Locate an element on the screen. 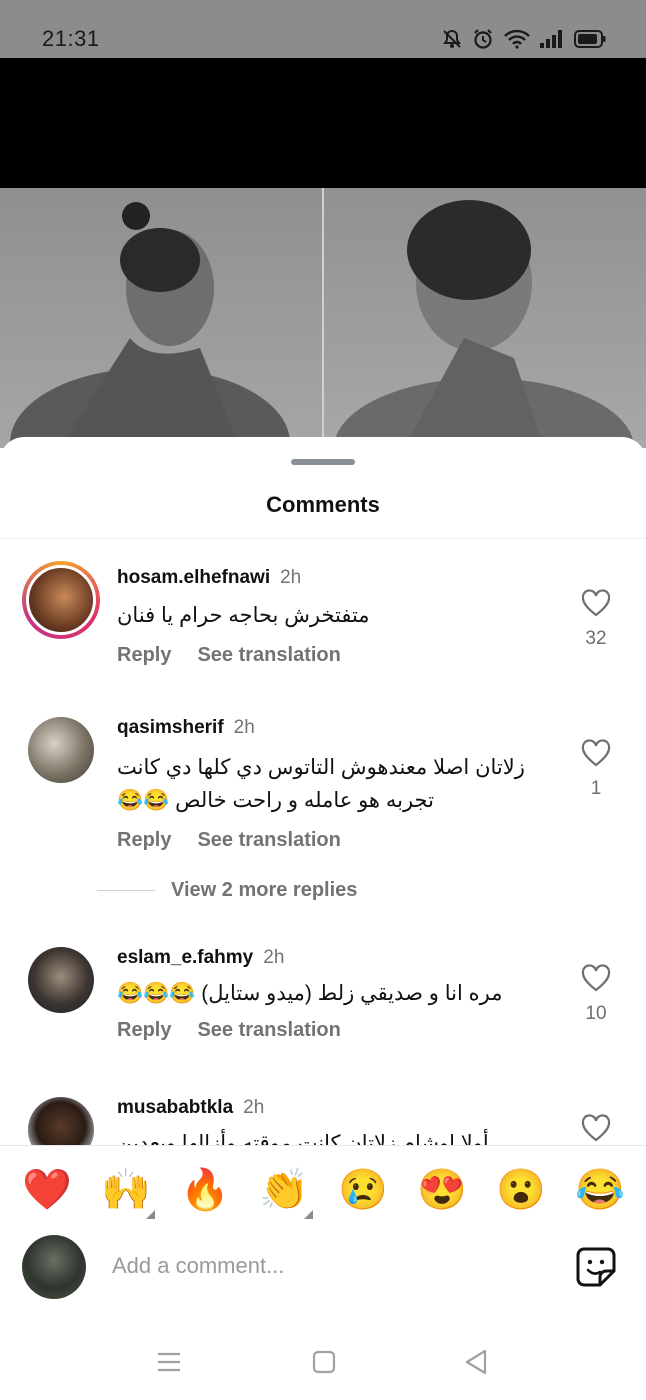 The height and width of the screenshot is (1400, 646). like-count: 1 is located at coordinates (596, 788).